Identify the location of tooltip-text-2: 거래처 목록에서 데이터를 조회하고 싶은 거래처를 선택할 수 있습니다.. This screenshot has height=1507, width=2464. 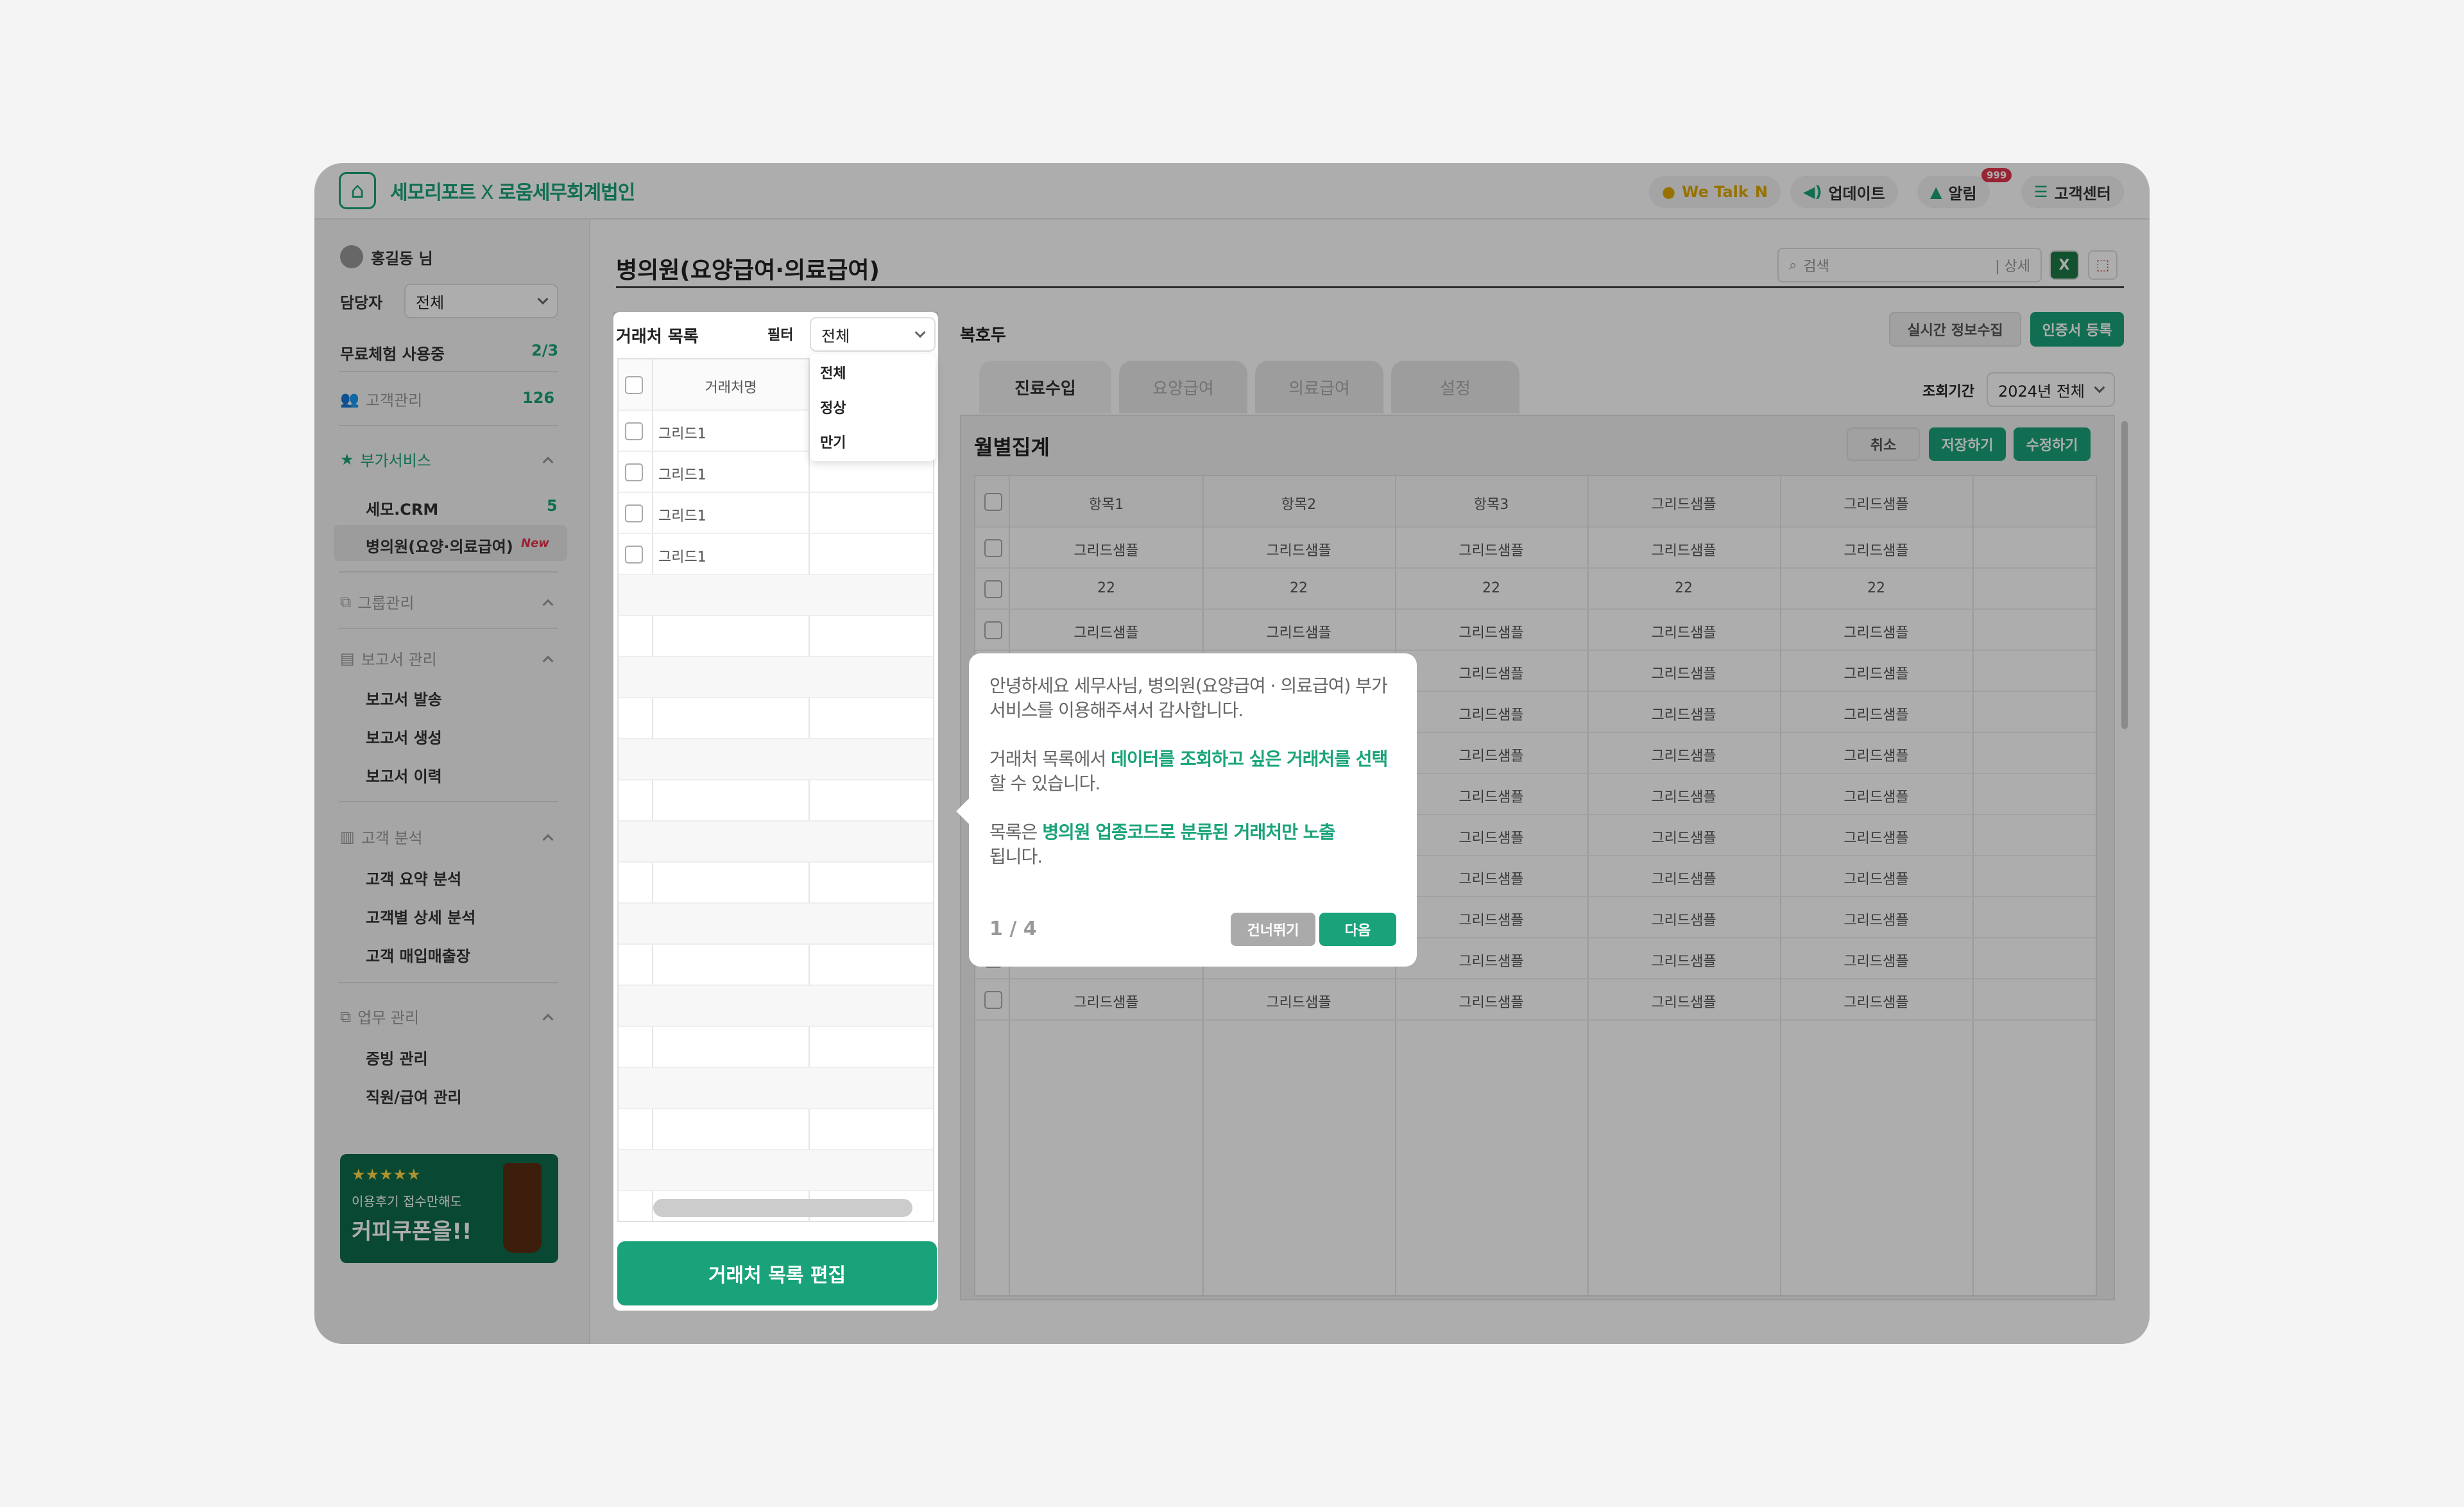
(1193, 771).